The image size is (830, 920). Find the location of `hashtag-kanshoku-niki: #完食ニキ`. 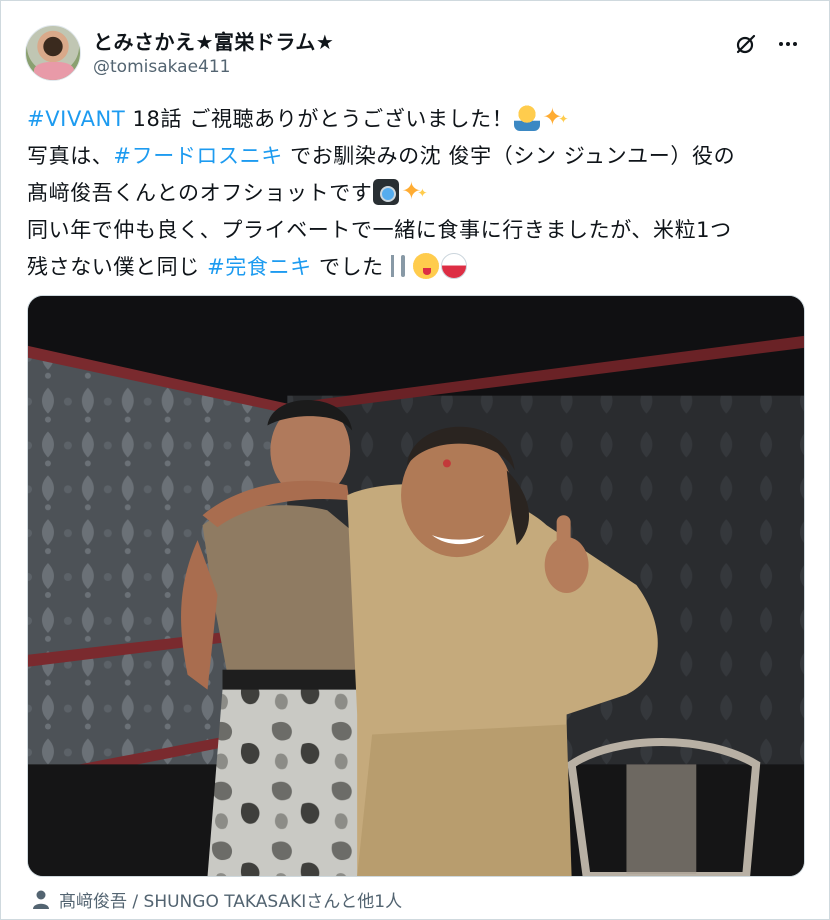

hashtag-kanshoku-niki: #完食ニキ is located at coordinates (259, 267).